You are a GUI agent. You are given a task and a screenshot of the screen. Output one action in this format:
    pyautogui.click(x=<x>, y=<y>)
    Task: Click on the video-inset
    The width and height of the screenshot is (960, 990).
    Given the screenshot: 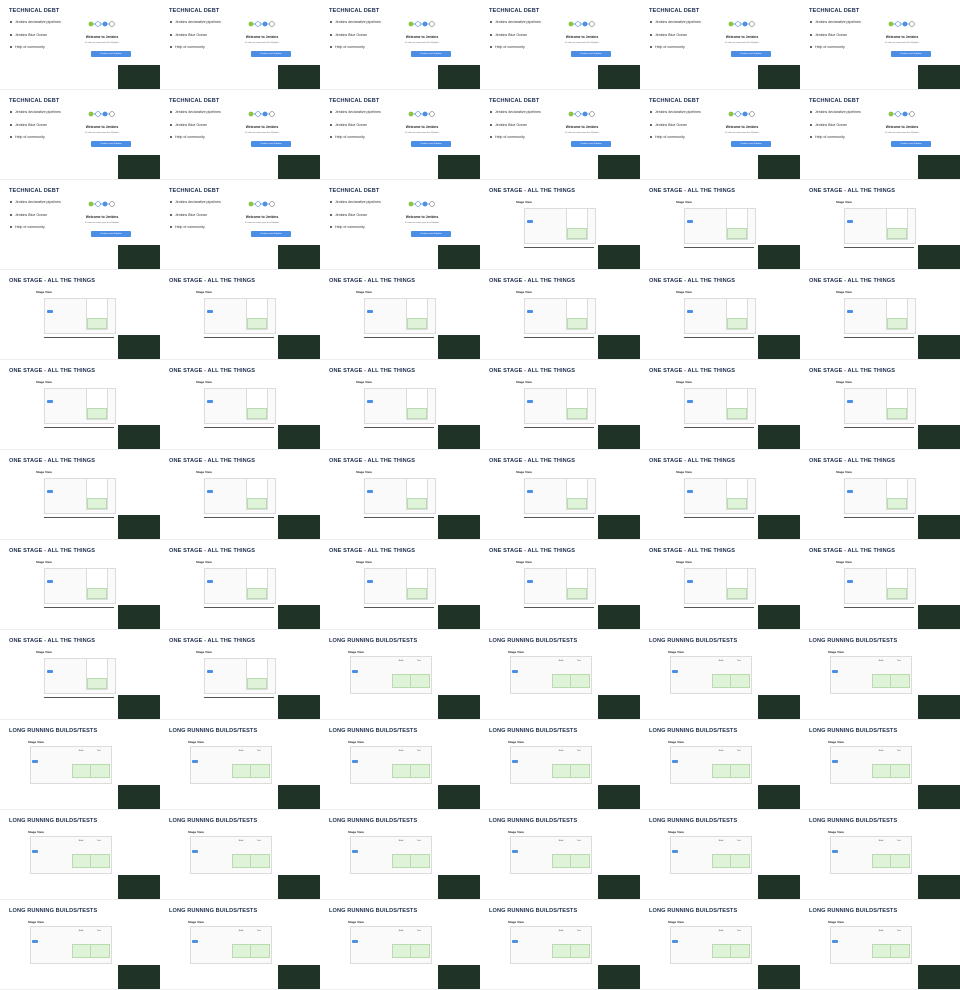 What is the action you would take?
    pyautogui.click(x=619, y=797)
    